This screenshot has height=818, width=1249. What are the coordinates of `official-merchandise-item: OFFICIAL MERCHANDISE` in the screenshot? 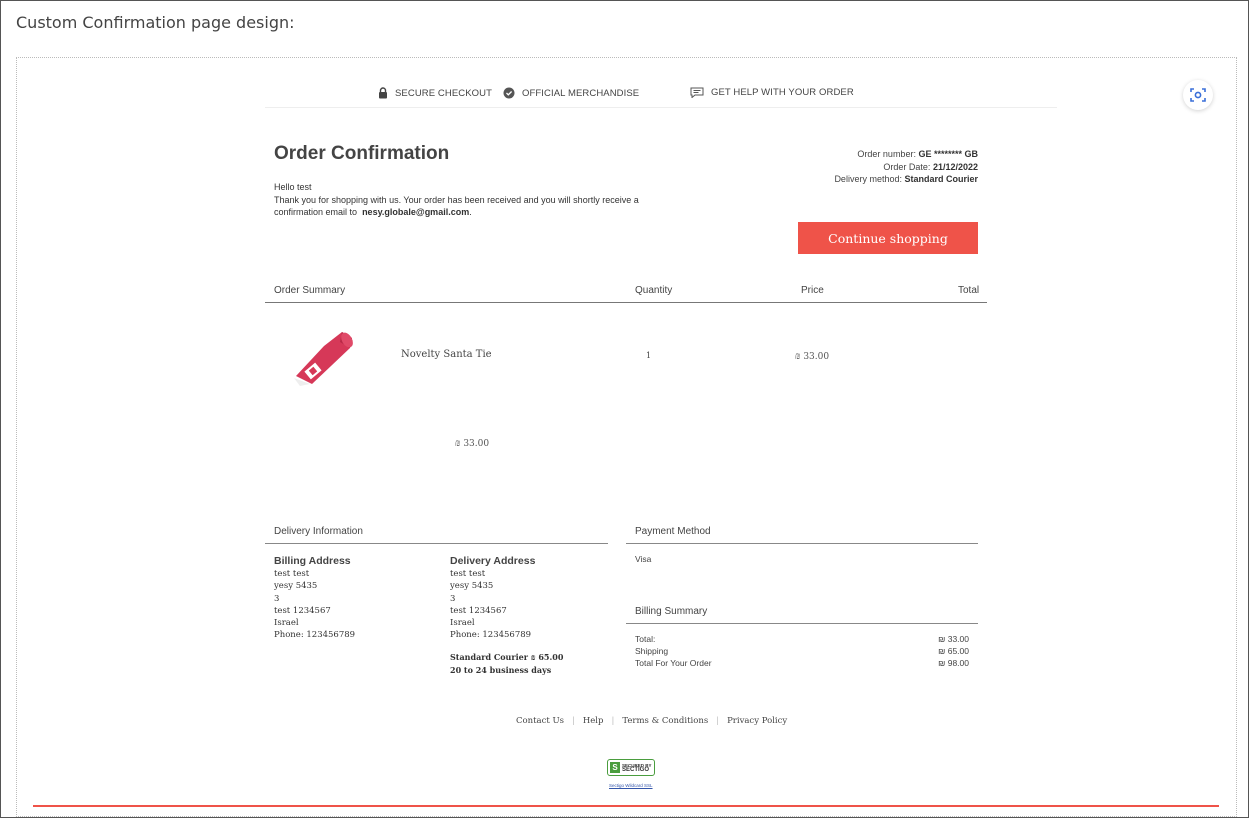 It's located at (571, 93).